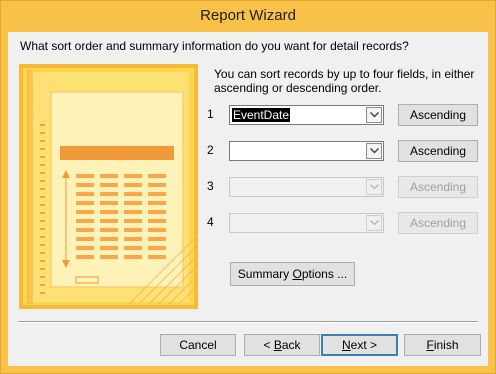  I want to click on sort-field-2-combo, so click(306, 151).